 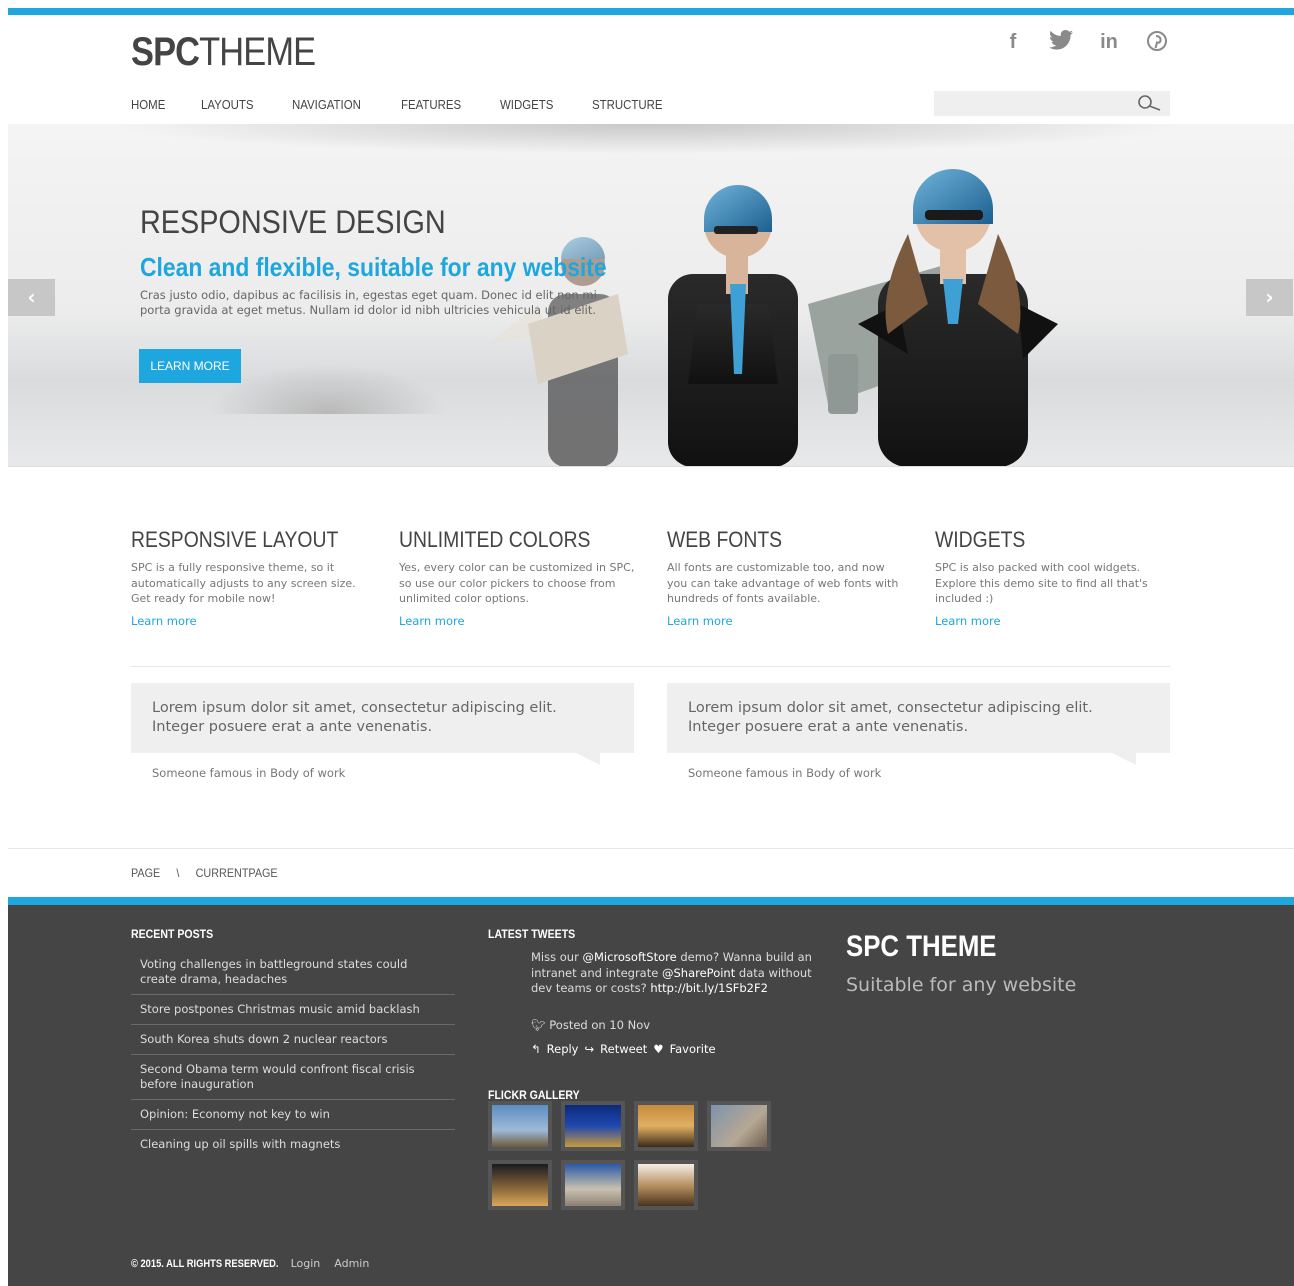 What do you see at coordinates (205, 1264) in the screenshot?
I see `copyright-text: © 2015. ALL RIGHTS RESERVED.` at bounding box center [205, 1264].